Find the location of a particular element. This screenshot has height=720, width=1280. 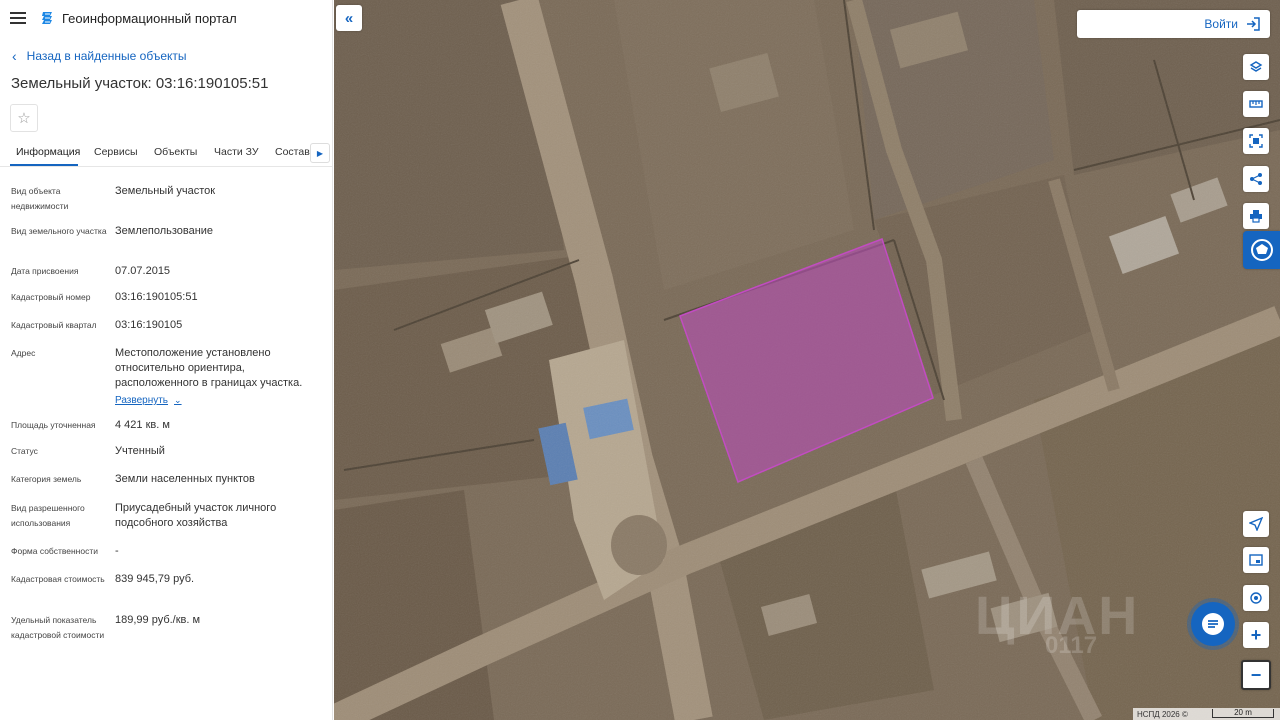

cadastral-layer-button is located at coordinates (1261, 250).